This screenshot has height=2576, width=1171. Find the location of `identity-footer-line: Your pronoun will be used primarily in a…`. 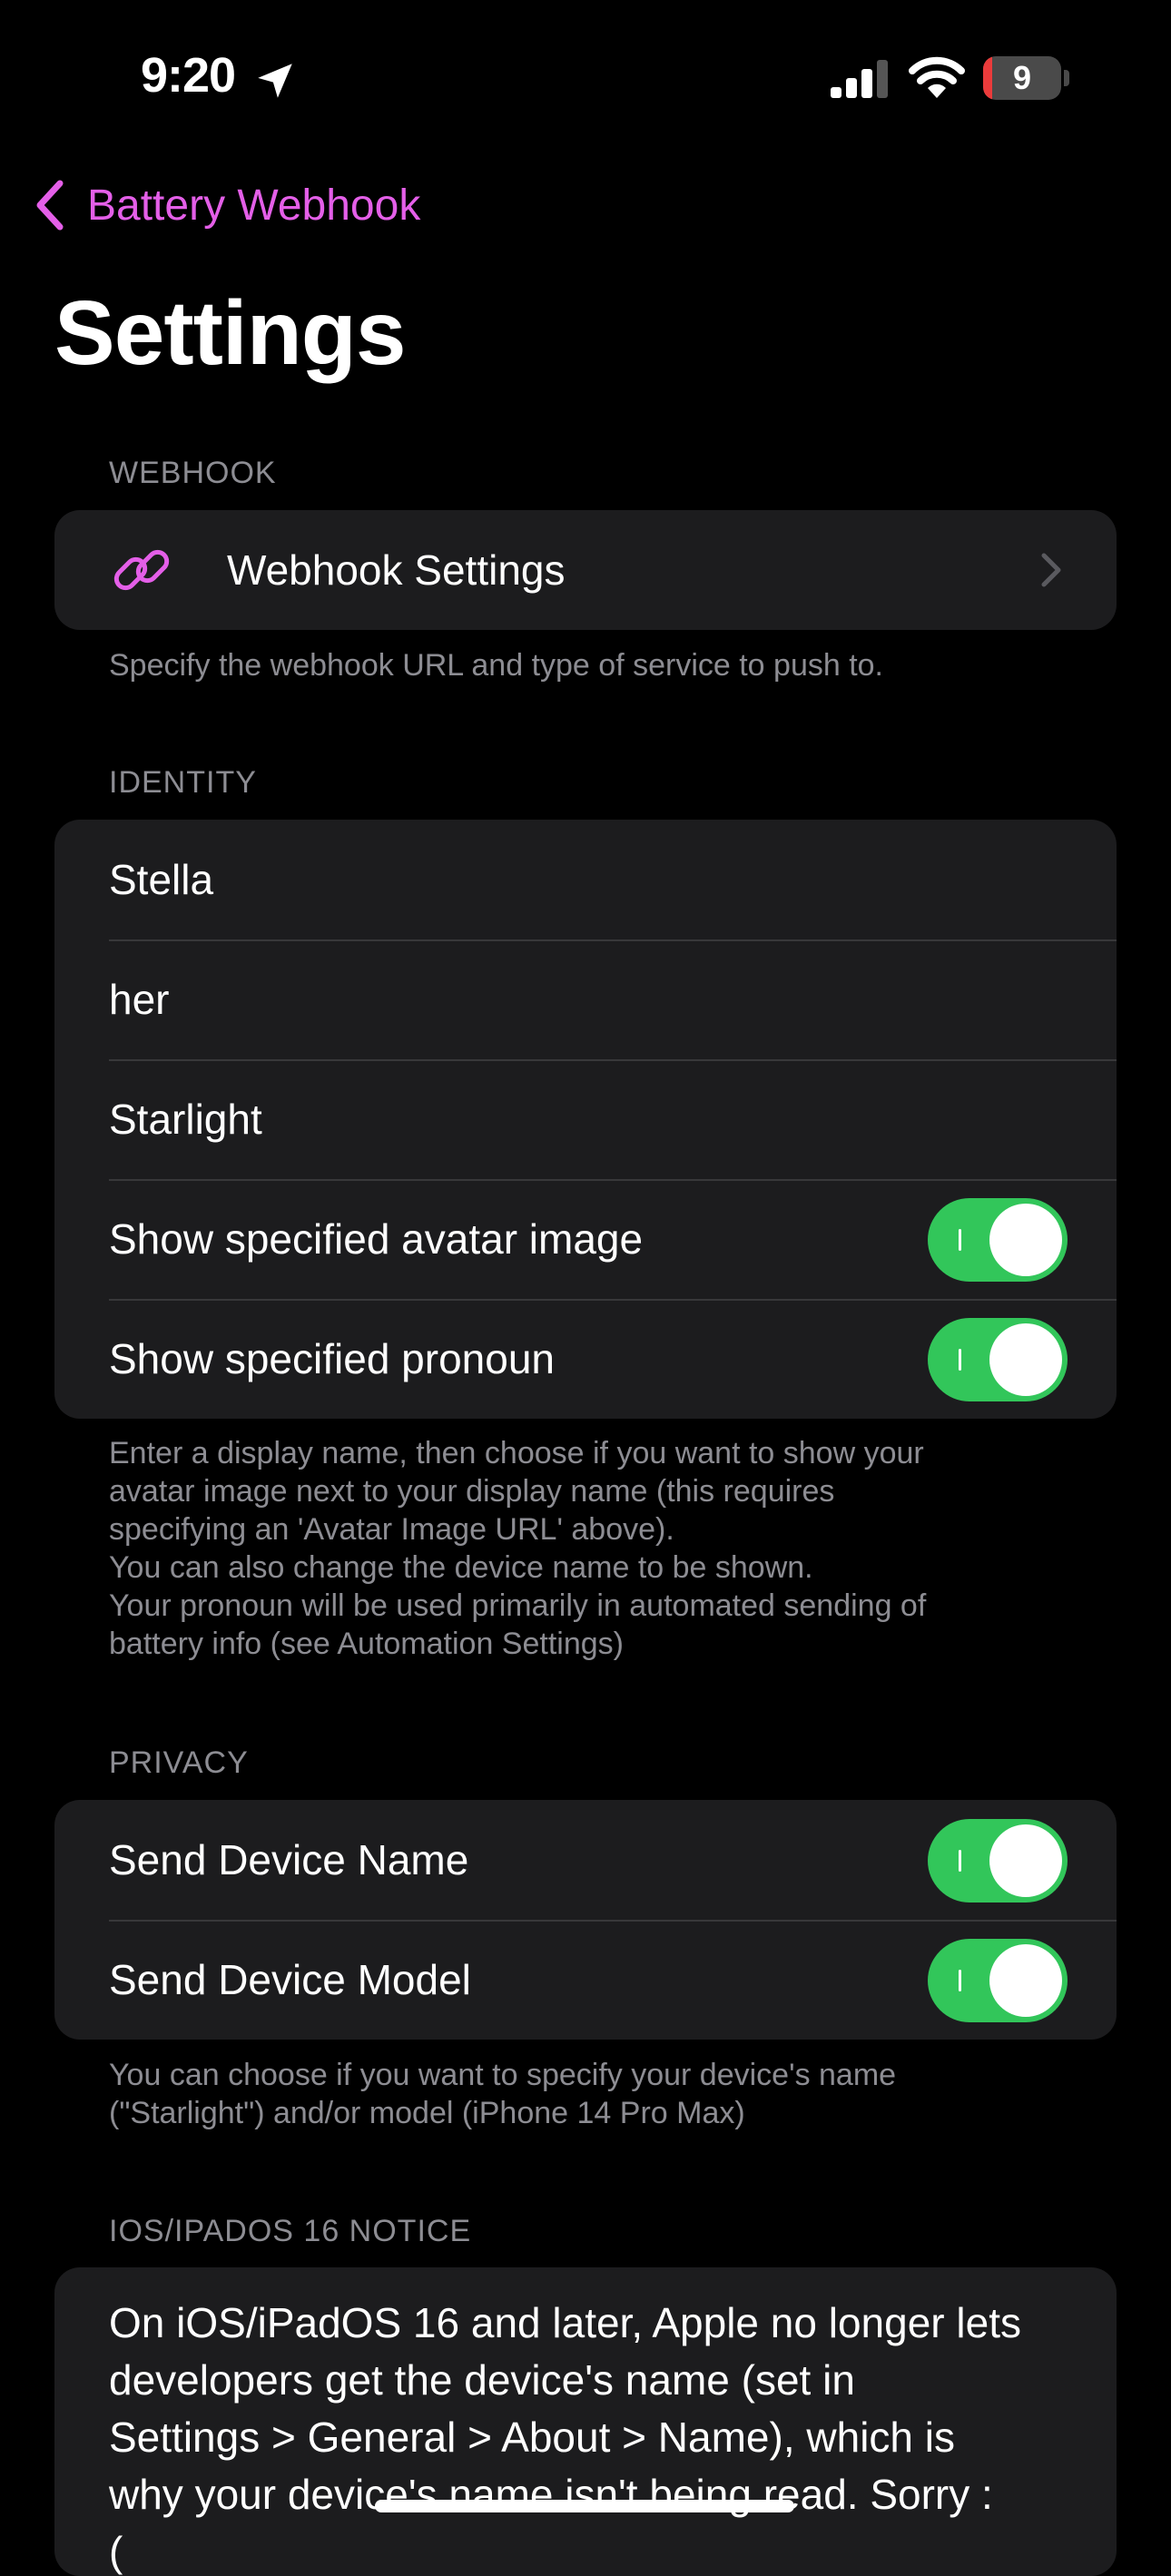

identity-footer-line: Your pronoun will be used primarily in a… is located at coordinates (518, 1605).